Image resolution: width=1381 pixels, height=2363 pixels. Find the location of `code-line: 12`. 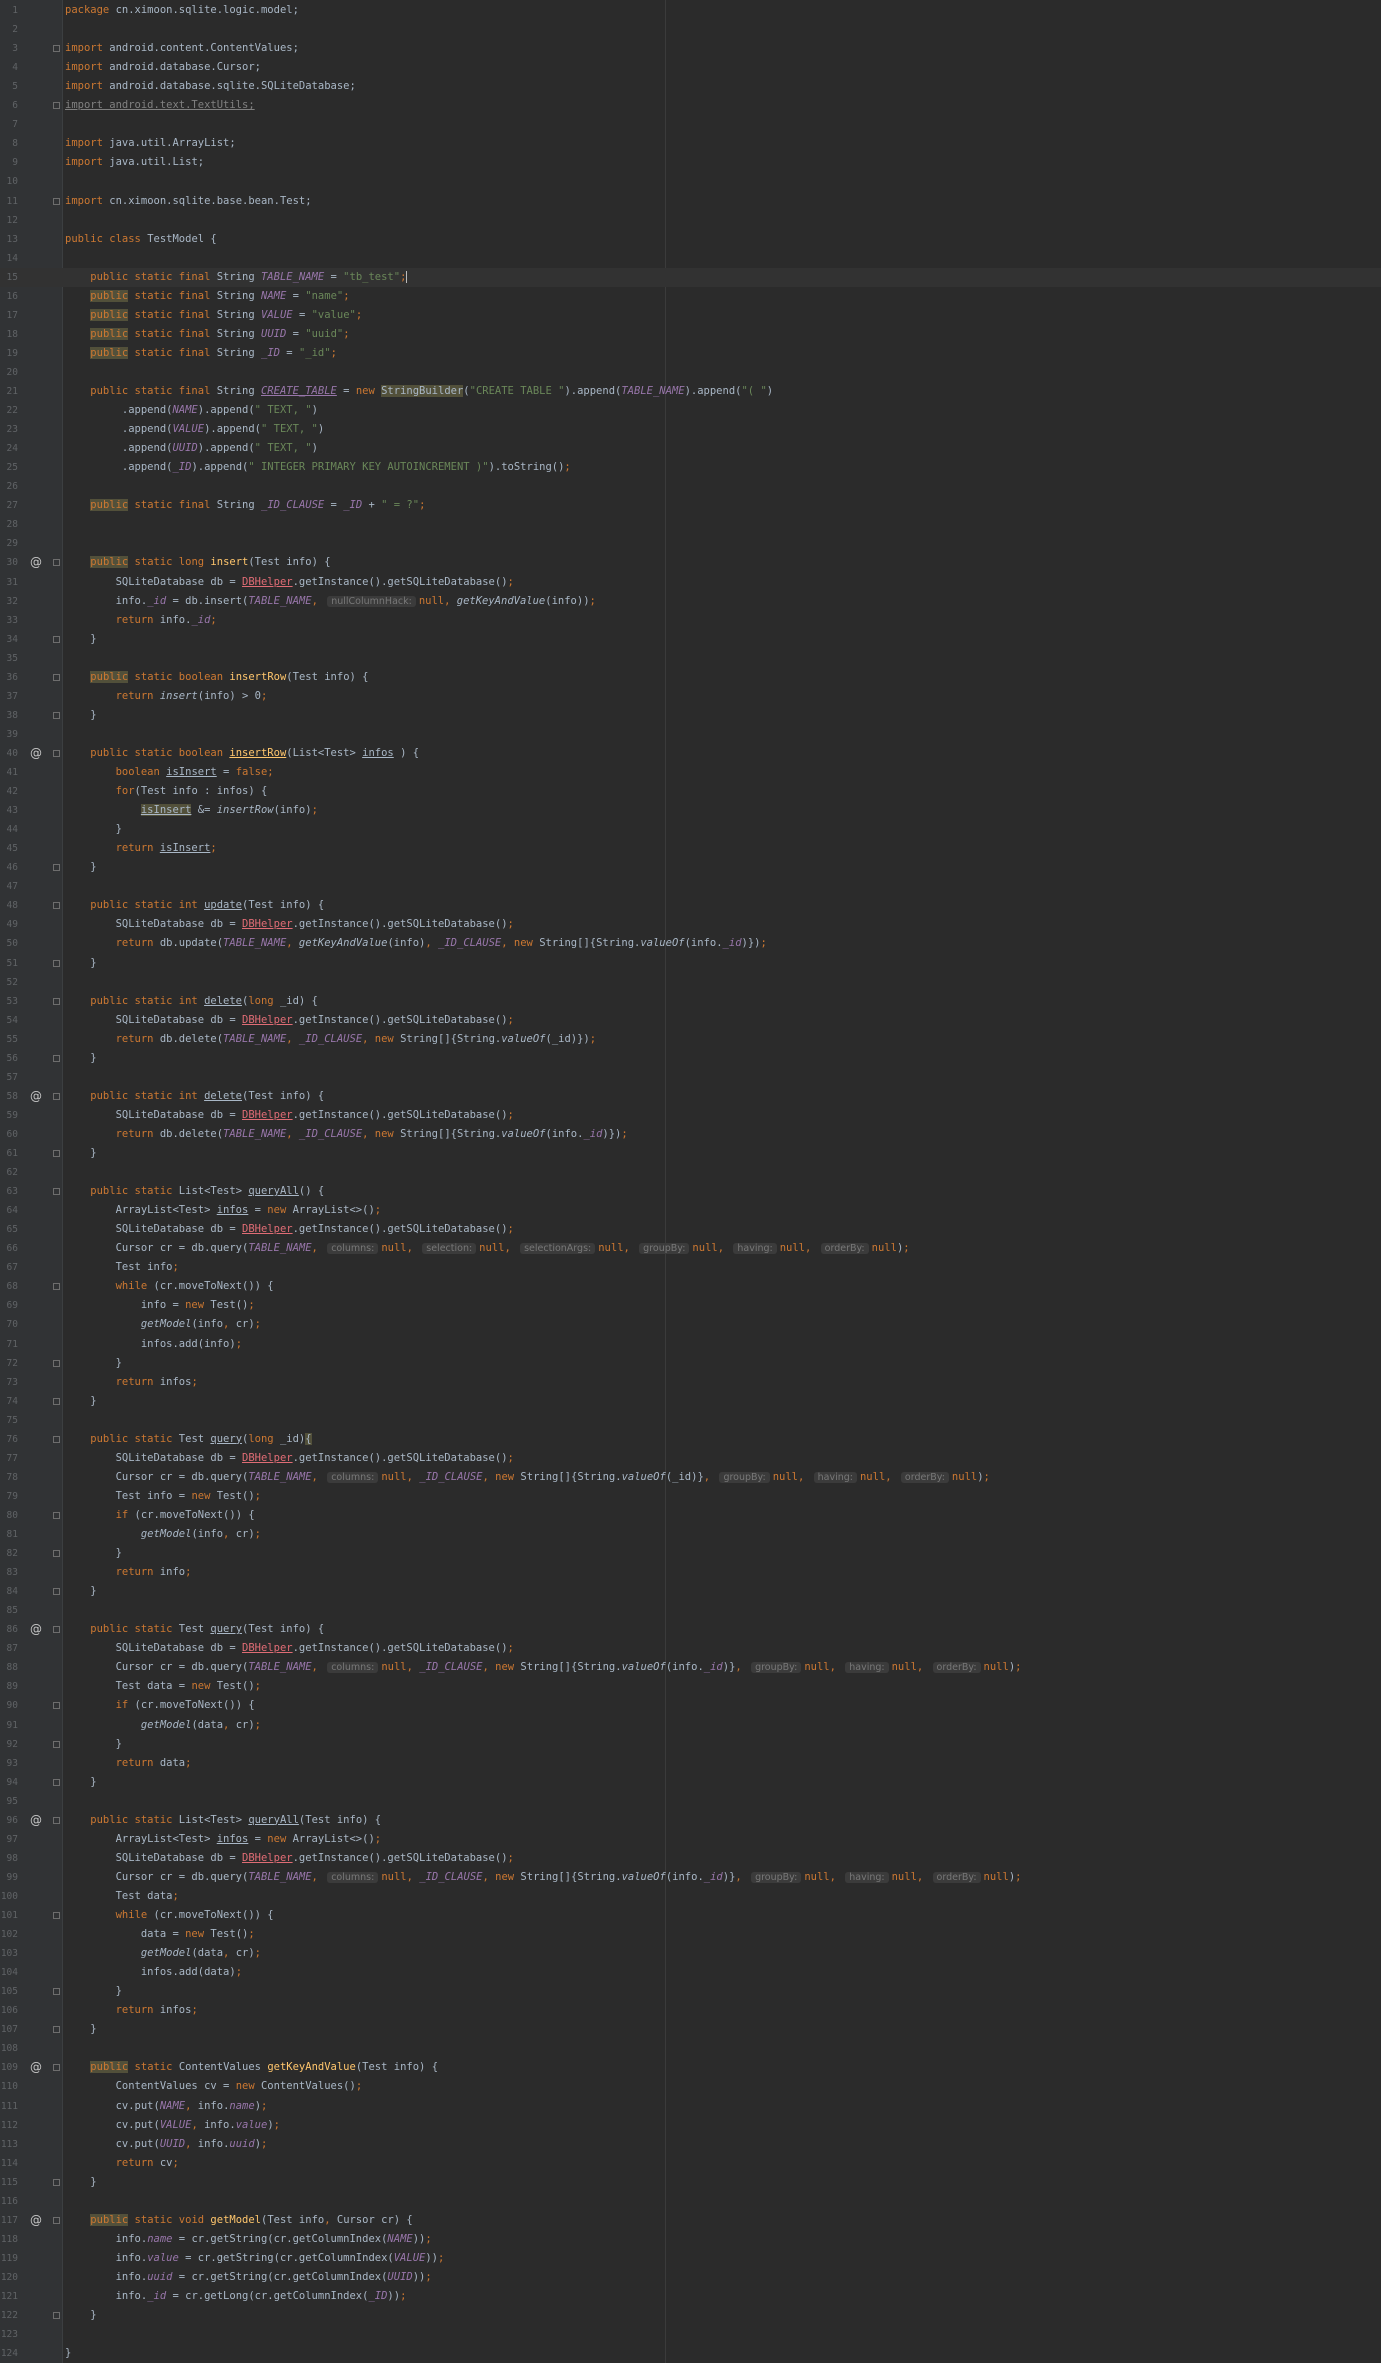

code-line: 12 is located at coordinates (690, 220).